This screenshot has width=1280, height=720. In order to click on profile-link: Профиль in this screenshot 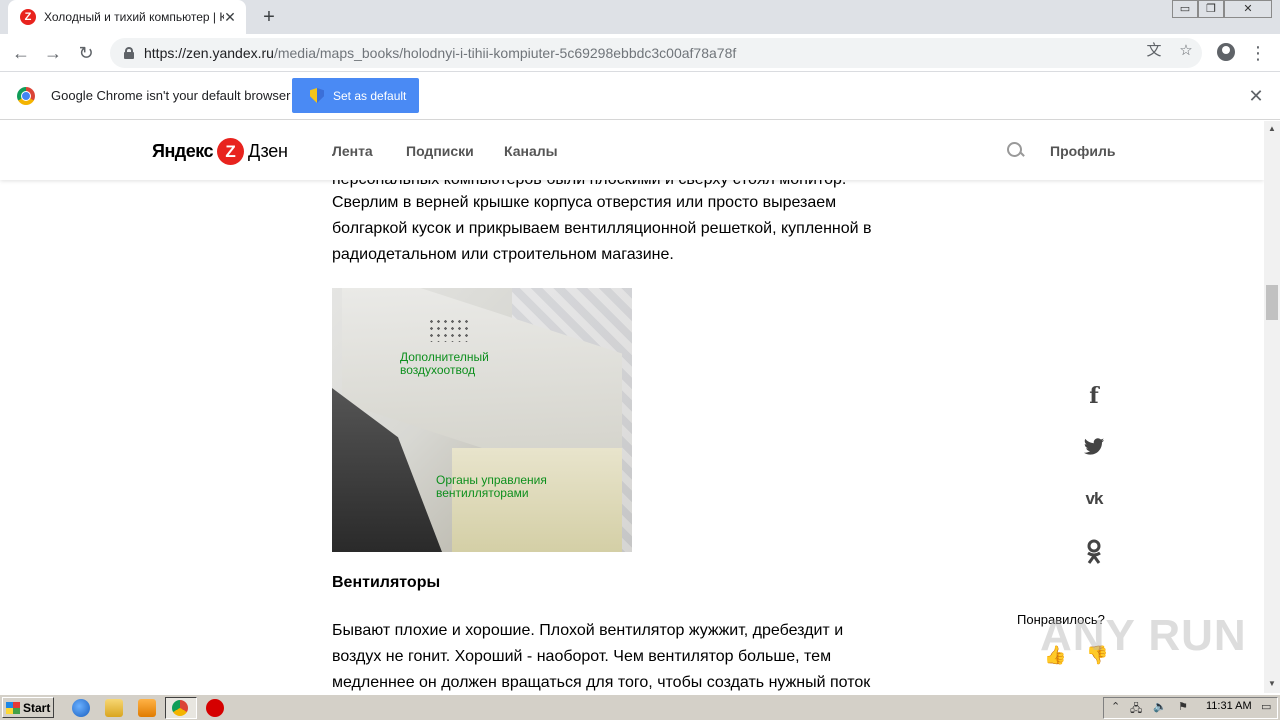, I will do `click(1083, 151)`.